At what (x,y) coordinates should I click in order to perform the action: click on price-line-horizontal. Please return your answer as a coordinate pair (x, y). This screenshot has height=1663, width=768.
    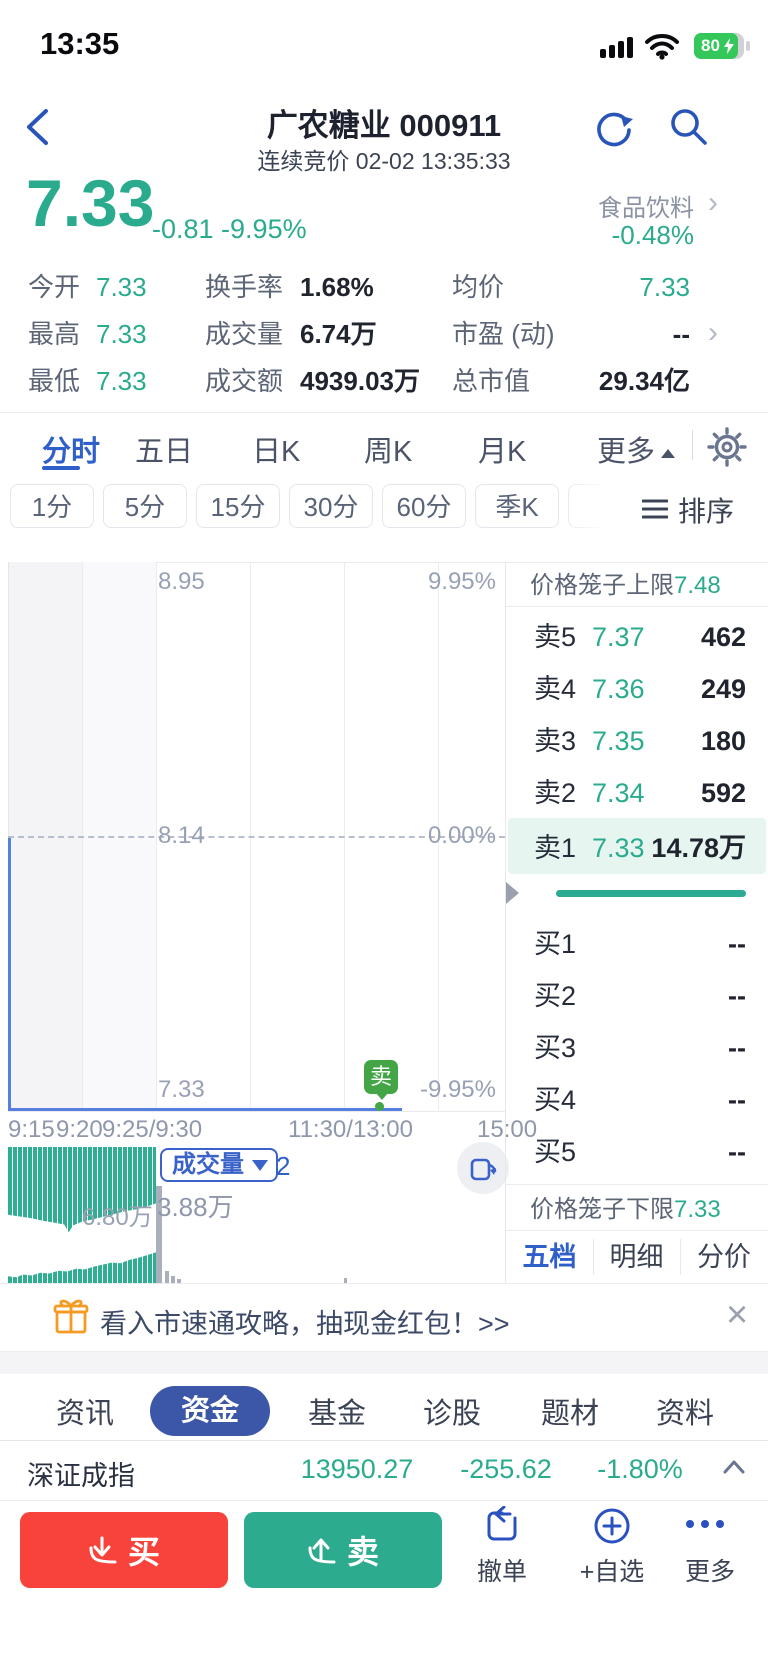
    Looking at the image, I should click on (205, 1109).